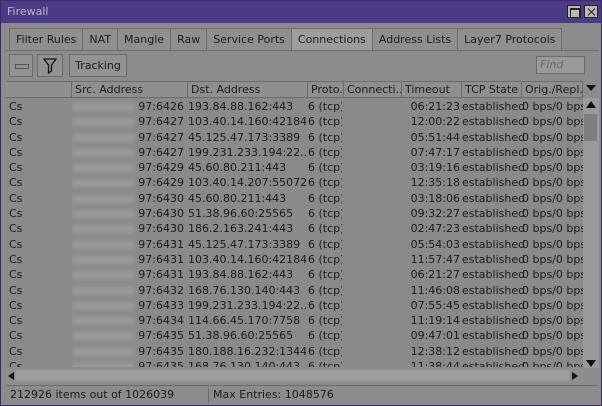 The width and height of the screenshot is (602, 406). Describe the element at coordinates (591, 11) in the screenshot. I see `close-button` at that location.